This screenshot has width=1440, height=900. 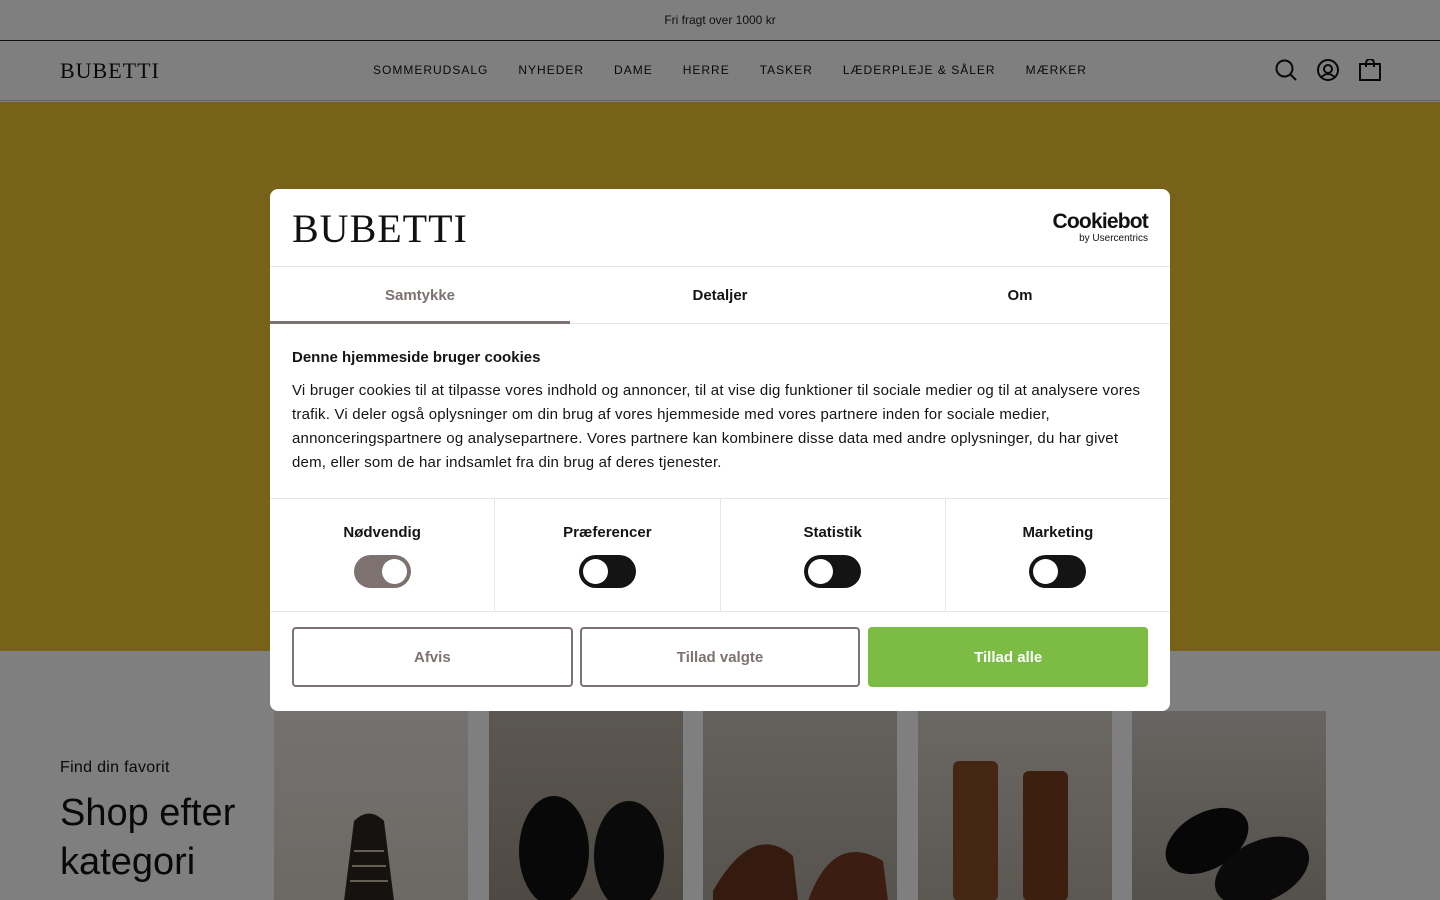 I want to click on toggle-label-statistics: Statistik, so click(x=832, y=532).